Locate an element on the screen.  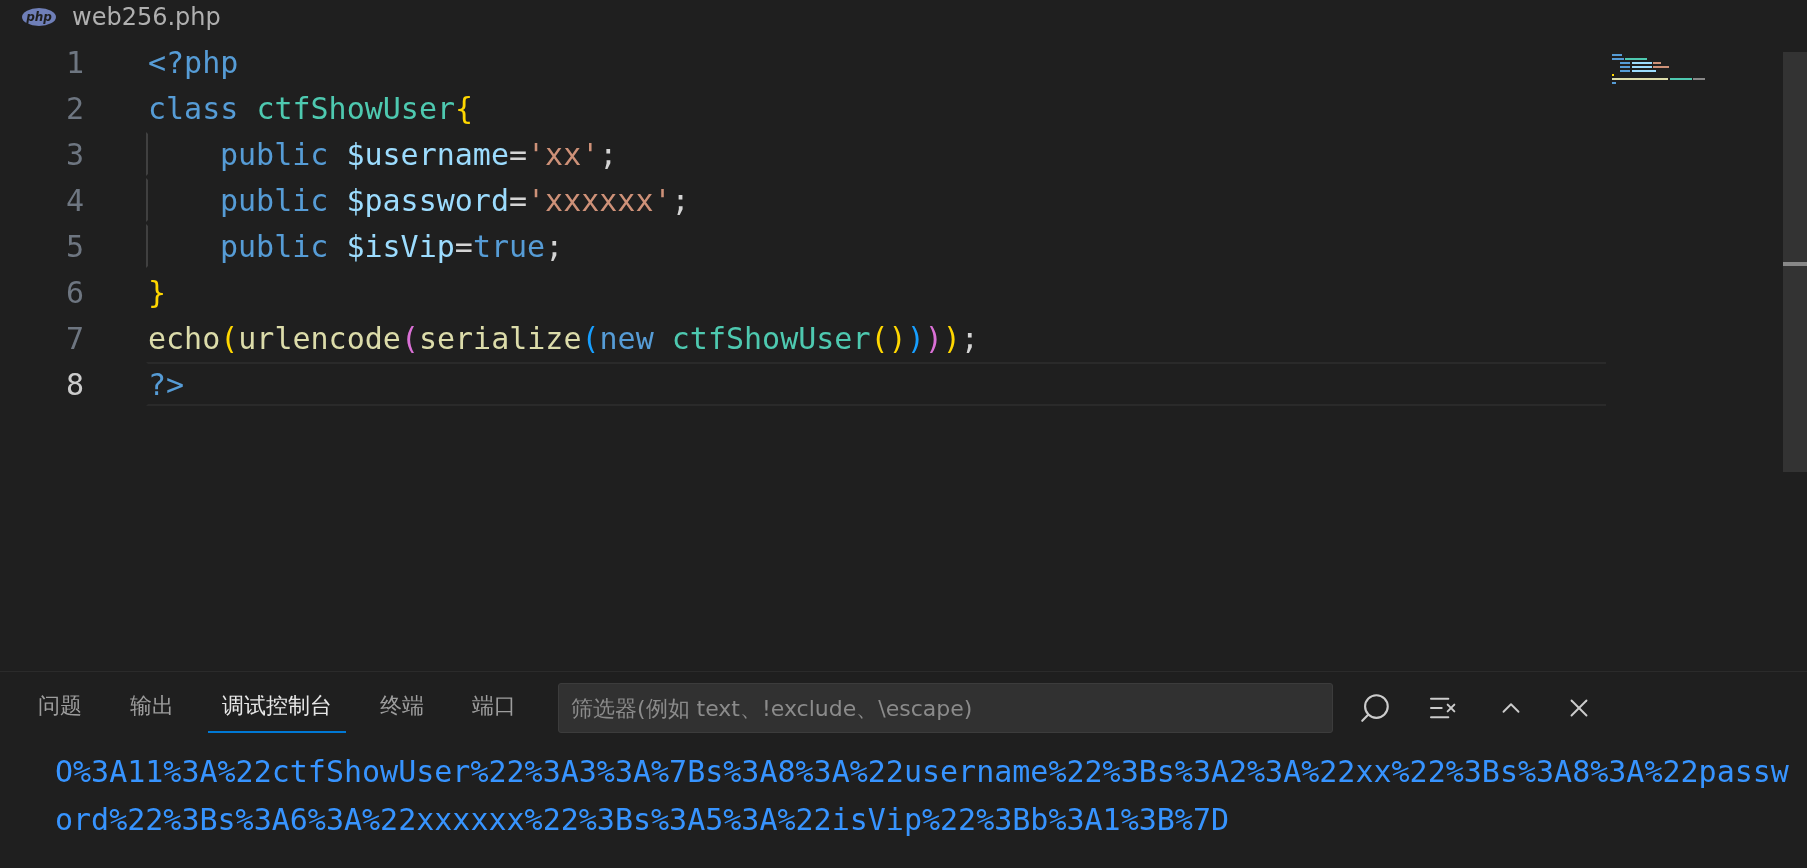
code-line: echo(urlencode(serialize(new ctfShowUser()))); is located at coordinates (563, 338).